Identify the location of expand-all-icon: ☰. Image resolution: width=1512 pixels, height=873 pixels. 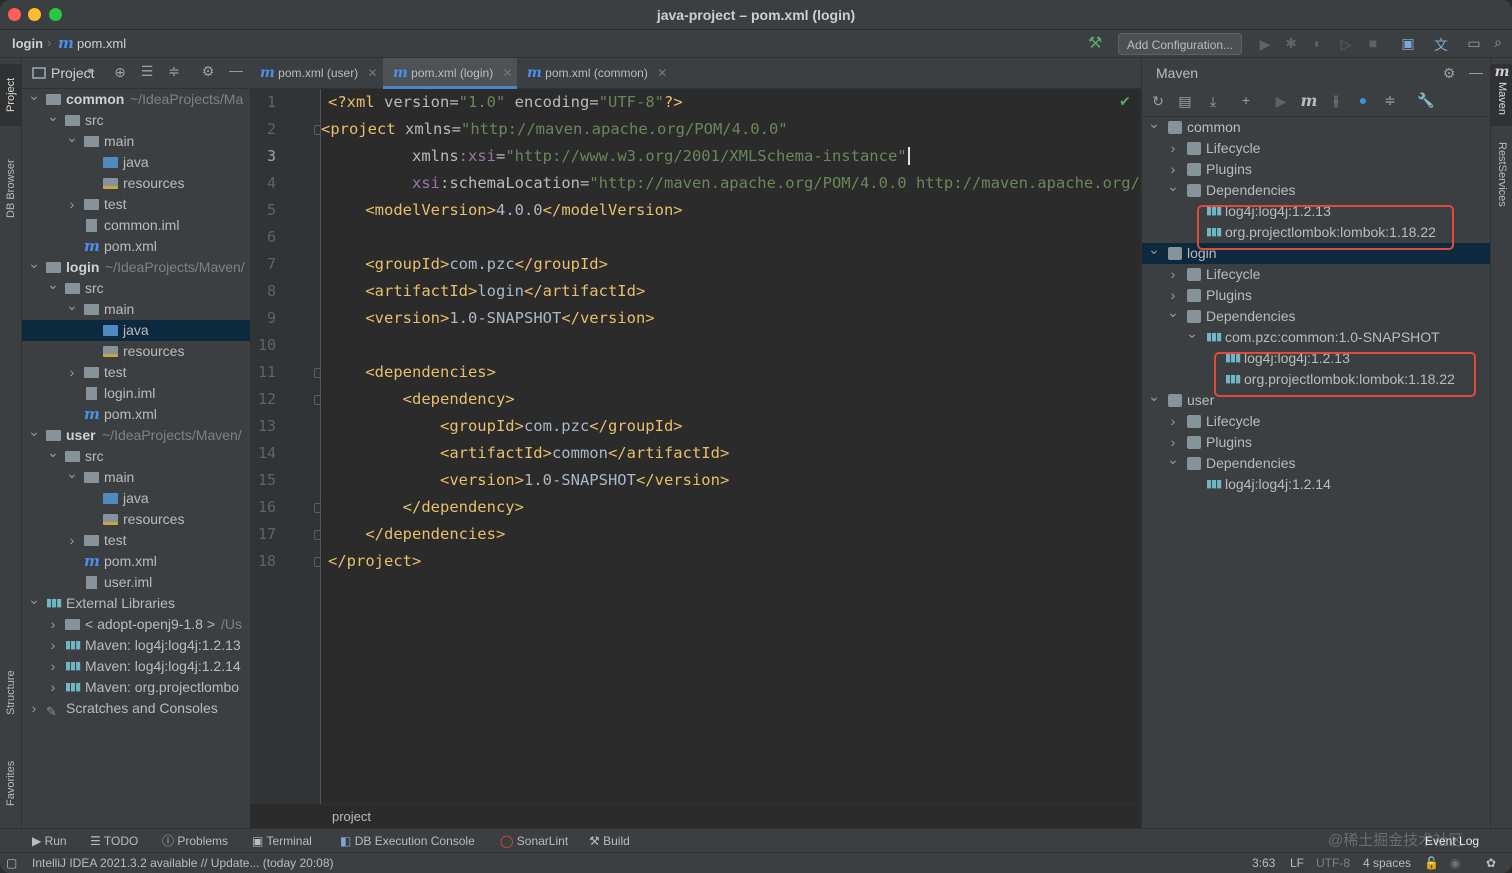
(147, 71).